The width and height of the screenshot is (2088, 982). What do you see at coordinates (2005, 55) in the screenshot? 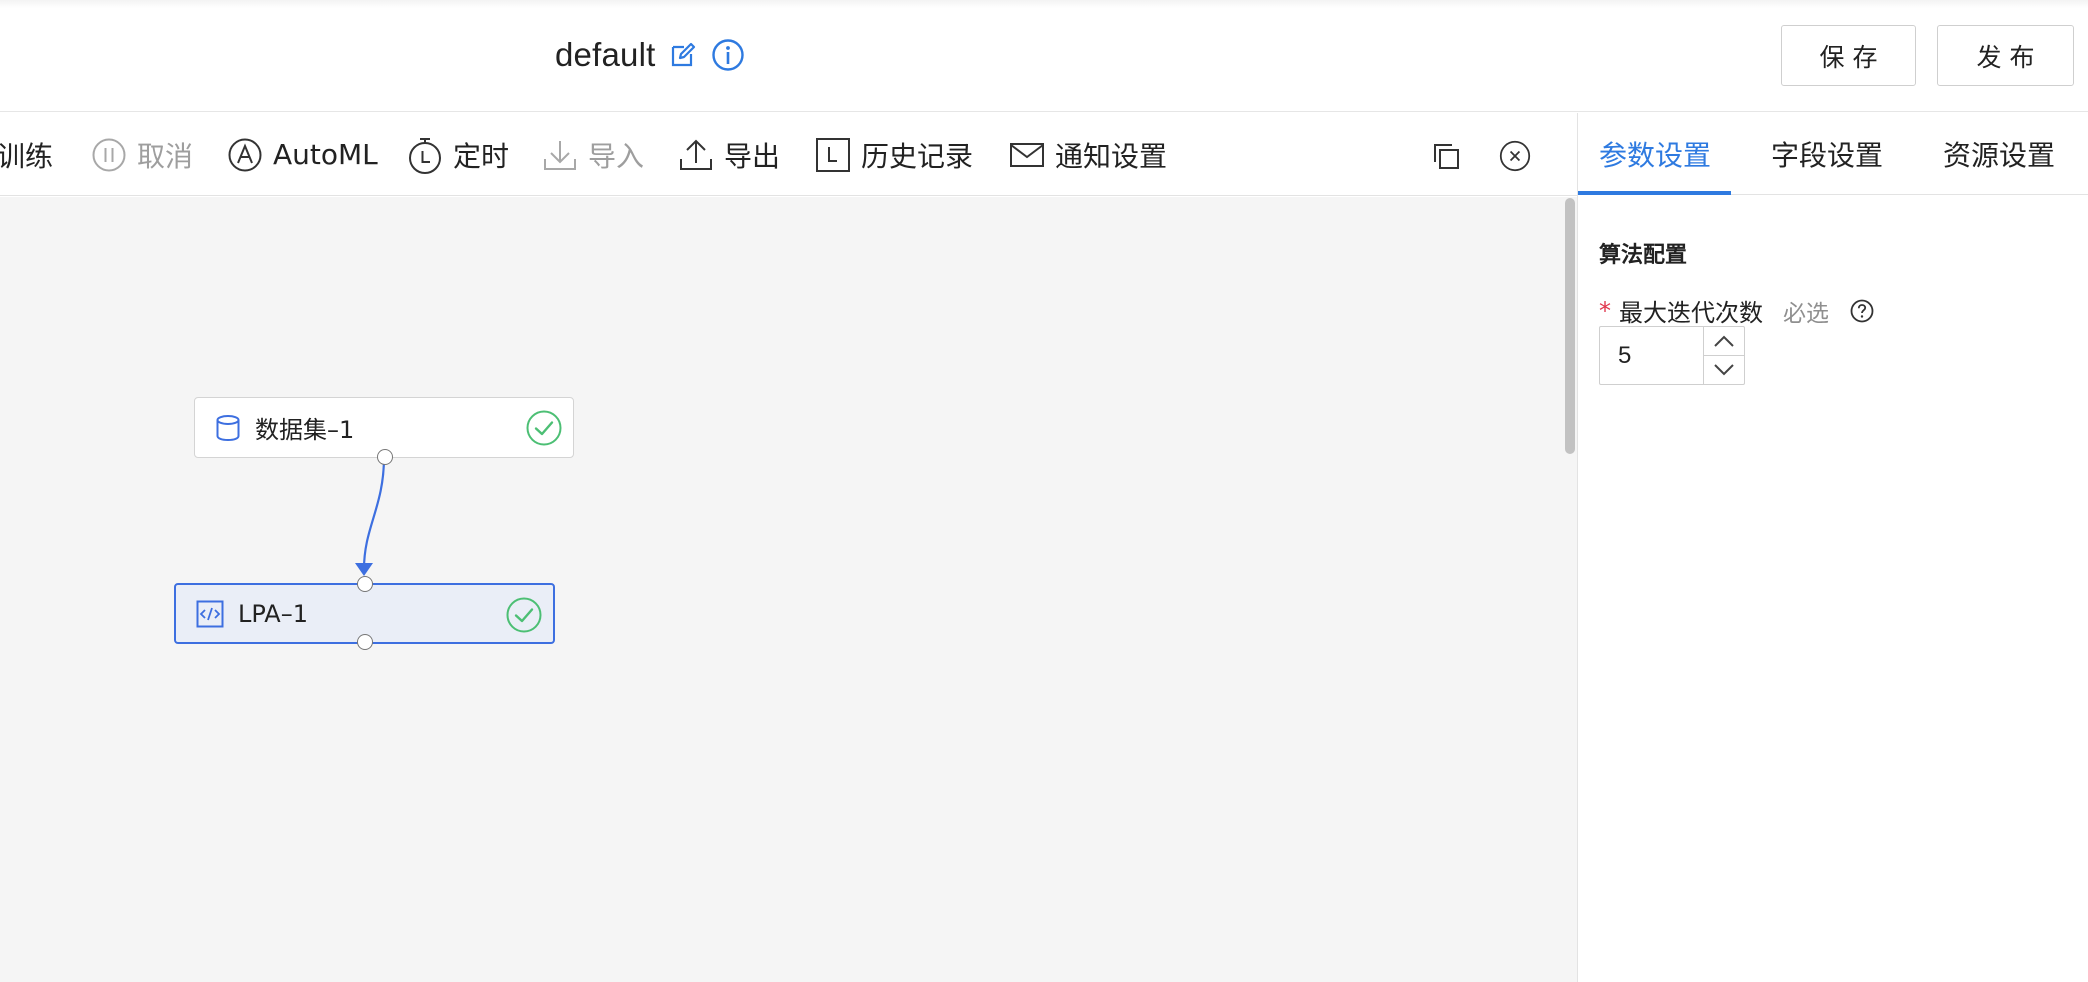
I see `publish-button: 发布` at bounding box center [2005, 55].